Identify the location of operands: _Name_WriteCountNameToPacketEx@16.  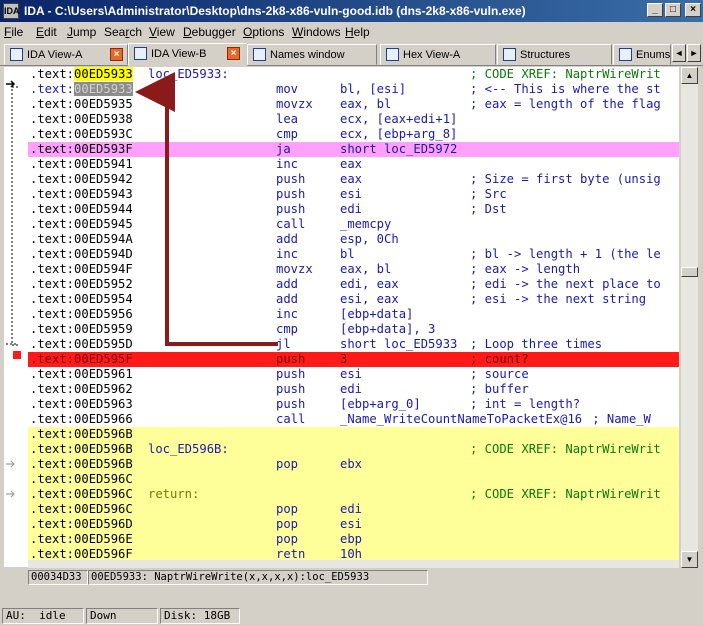
(461, 419).